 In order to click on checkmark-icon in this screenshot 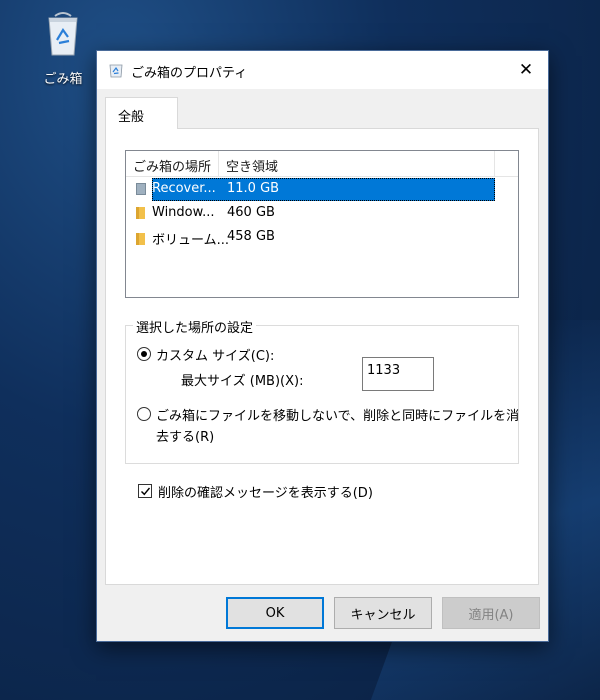, I will do `click(145, 491)`.